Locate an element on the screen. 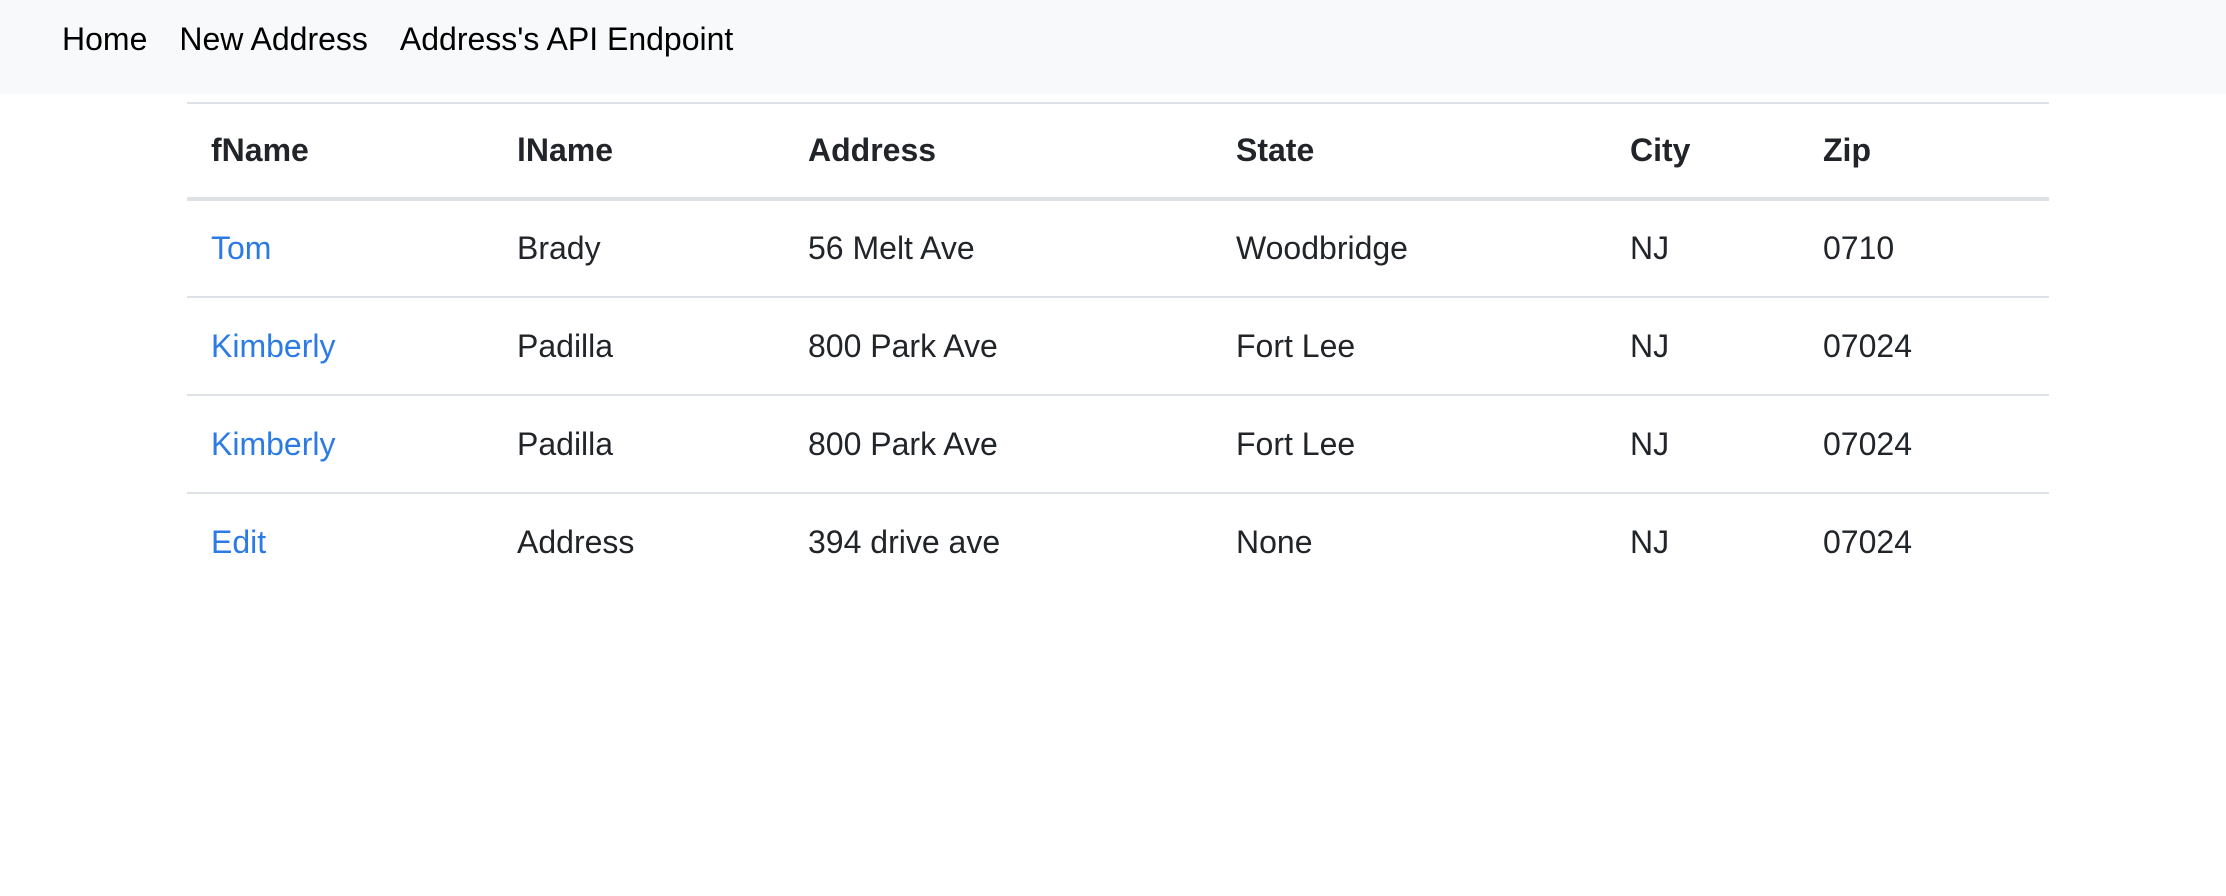 The height and width of the screenshot is (896, 2226). nav-api-endpoint-link: Address's API Endpoint is located at coordinates (566, 39).